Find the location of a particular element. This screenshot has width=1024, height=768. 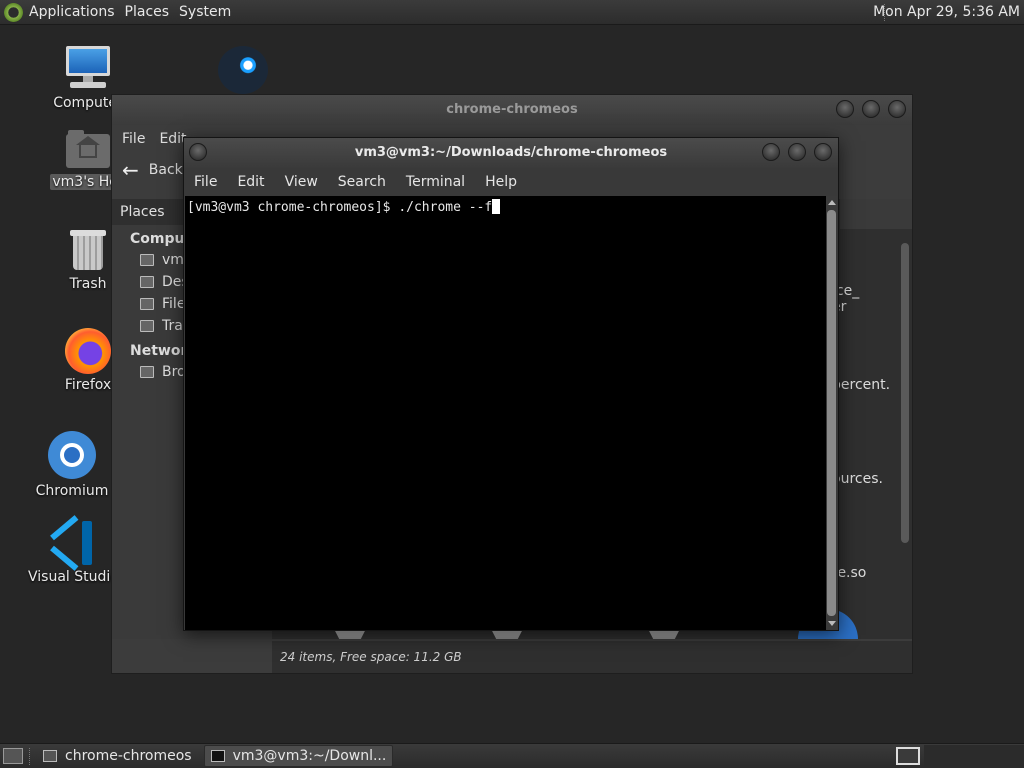

folder-icon is located at coordinates (50, 756).